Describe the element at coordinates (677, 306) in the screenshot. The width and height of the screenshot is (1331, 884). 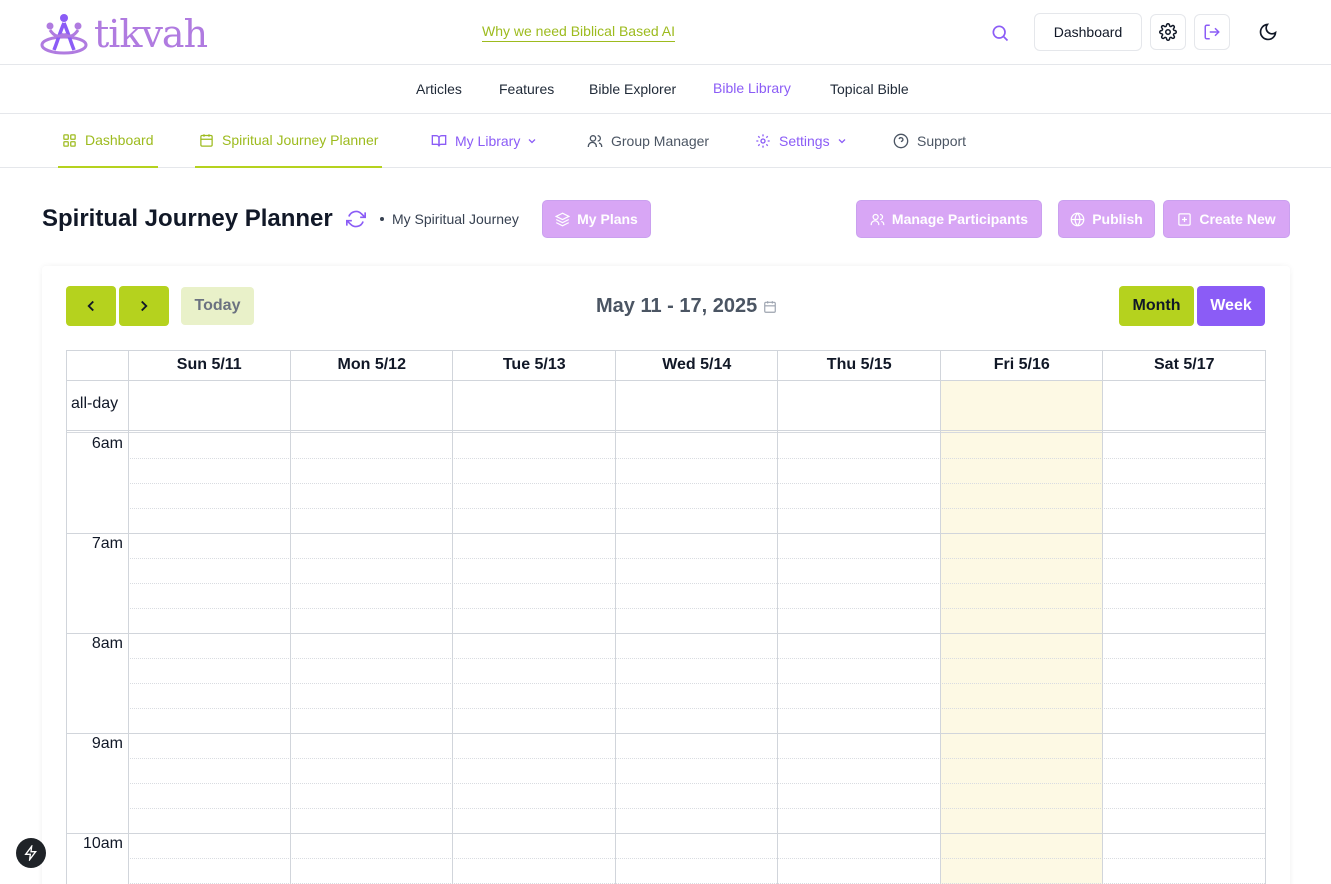
I see `date-range-text: May 11 - 17, 2025` at that location.